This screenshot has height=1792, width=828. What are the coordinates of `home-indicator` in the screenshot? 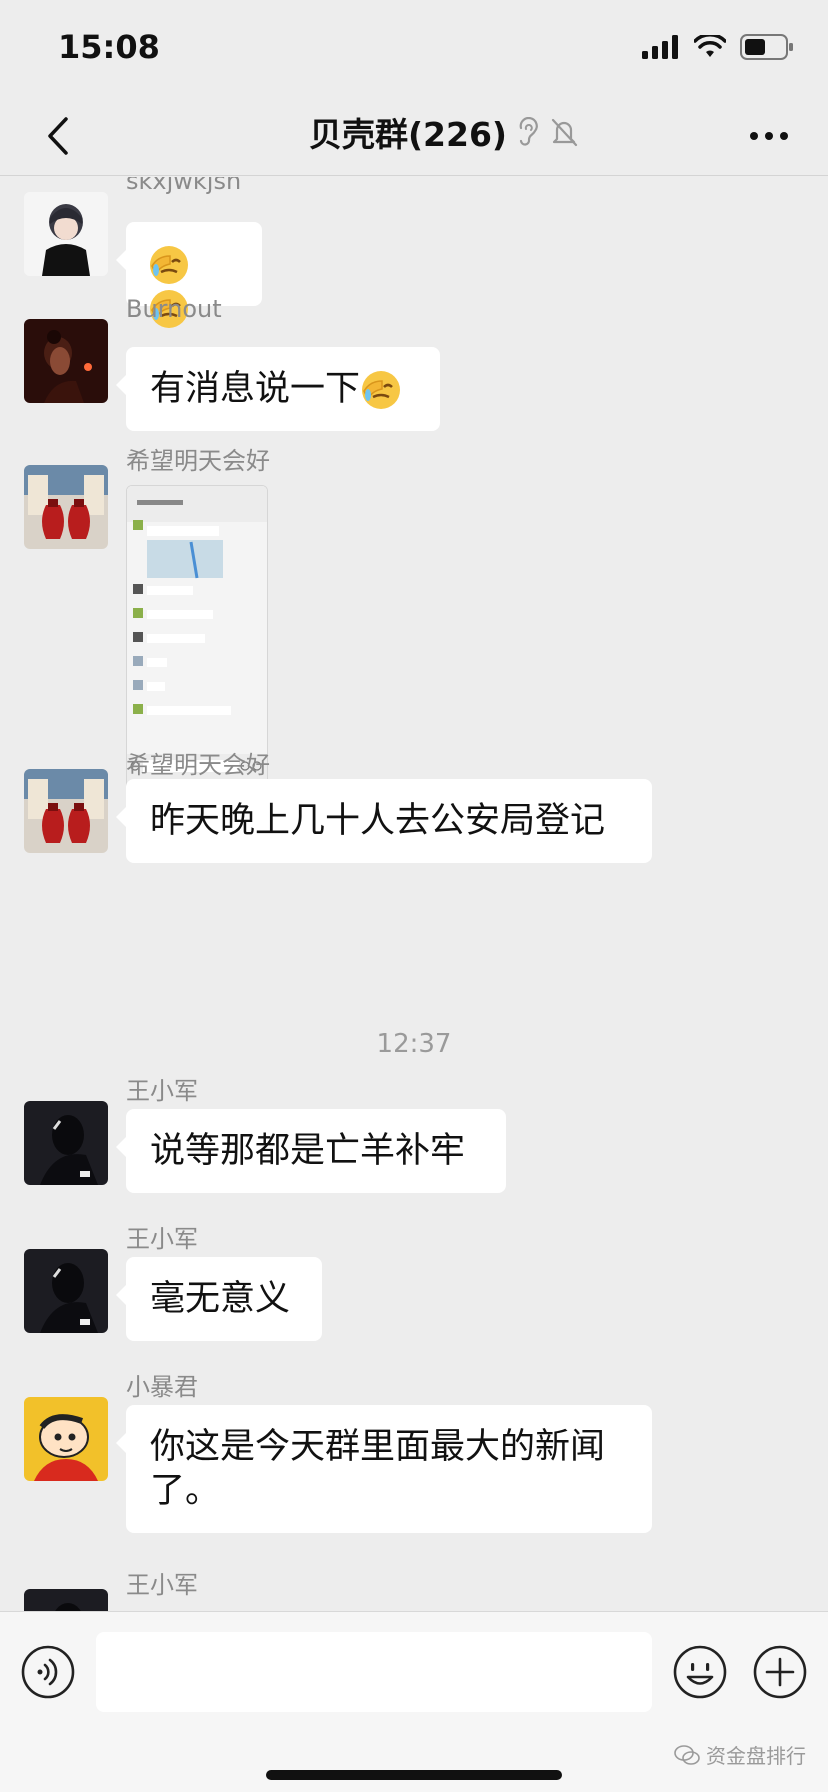 It's located at (414, 1775).